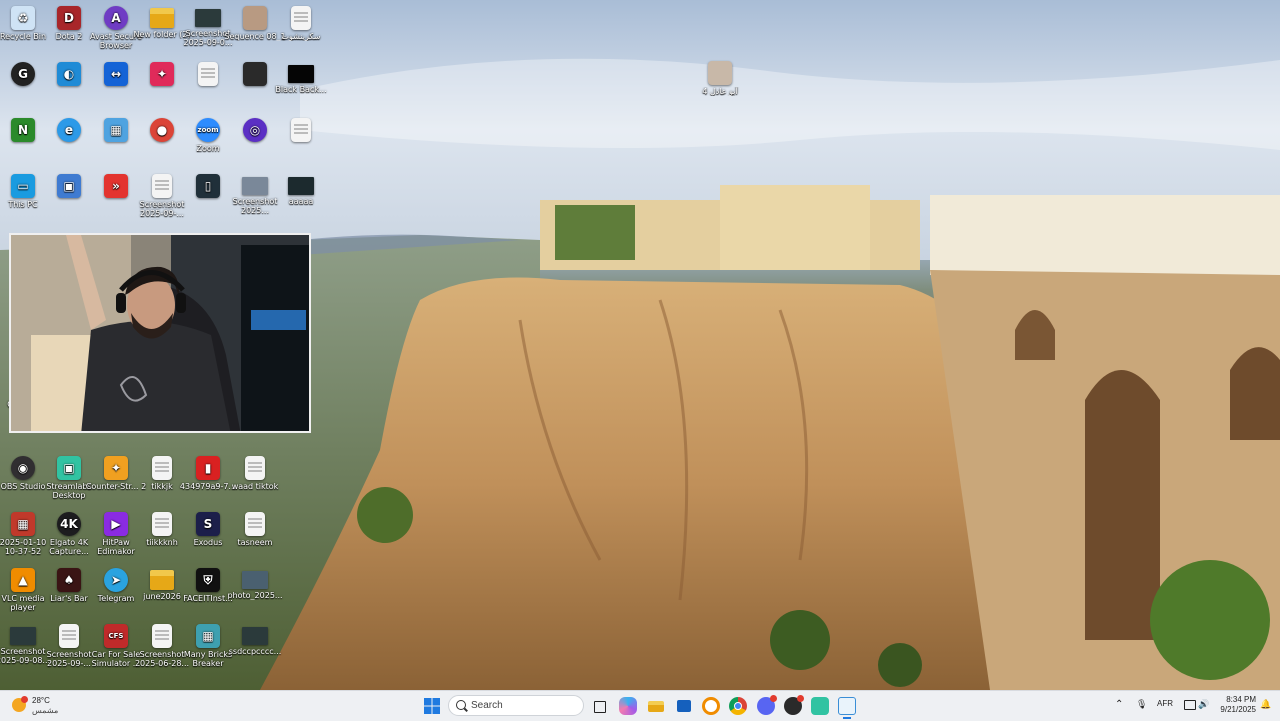  I want to click on store-taskbar-button, so click(684, 706).